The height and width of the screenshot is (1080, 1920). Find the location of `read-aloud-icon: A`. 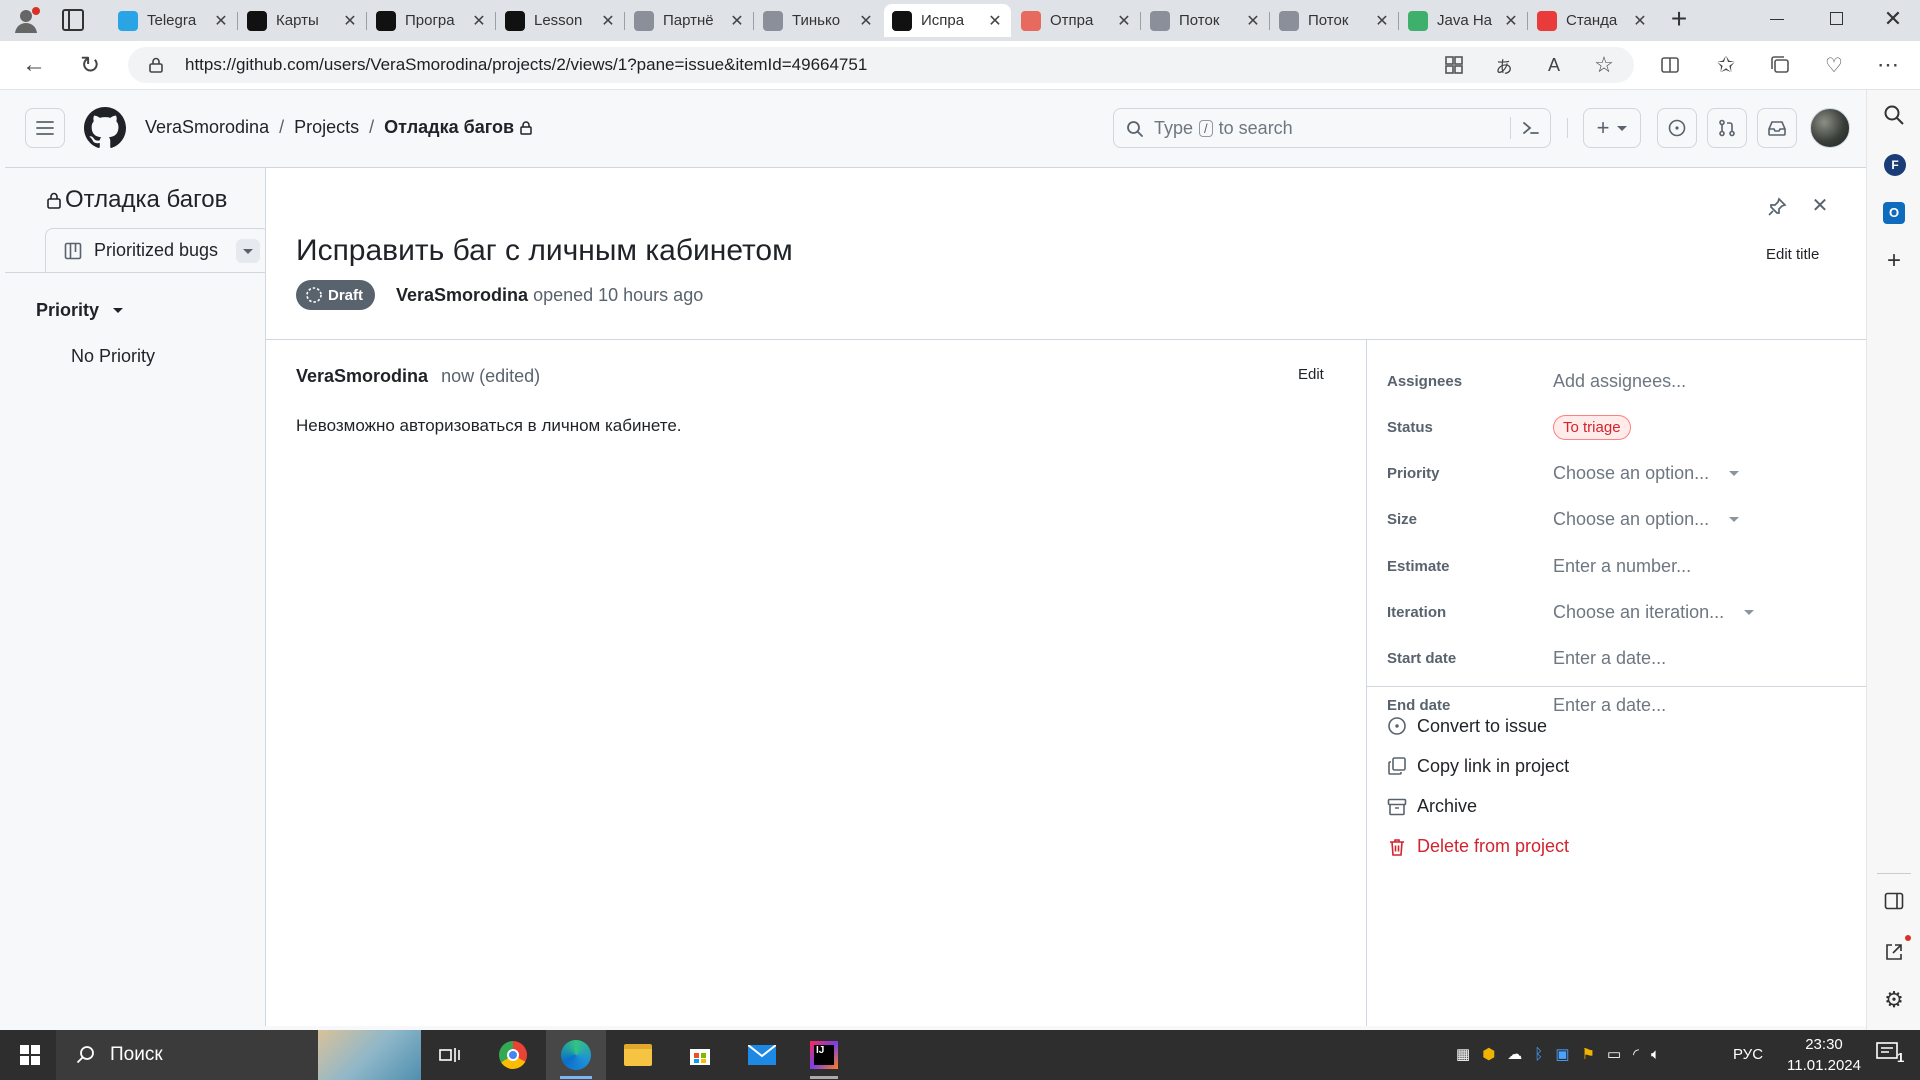

read-aloud-icon: A is located at coordinates (1554, 65).